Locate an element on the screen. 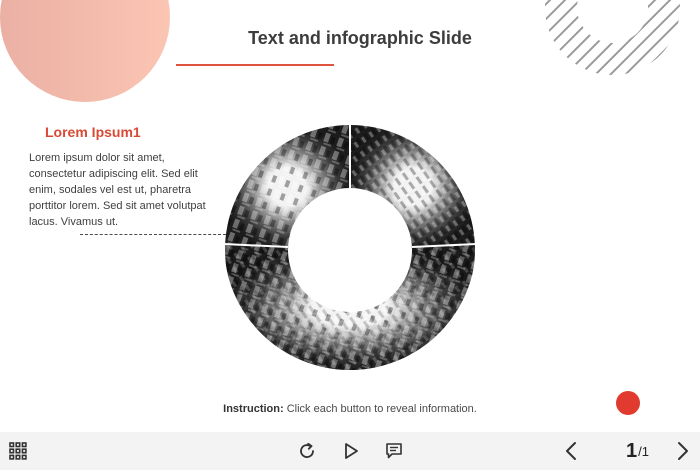 This screenshot has height=470, width=700. title-underline is located at coordinates (255, 65).